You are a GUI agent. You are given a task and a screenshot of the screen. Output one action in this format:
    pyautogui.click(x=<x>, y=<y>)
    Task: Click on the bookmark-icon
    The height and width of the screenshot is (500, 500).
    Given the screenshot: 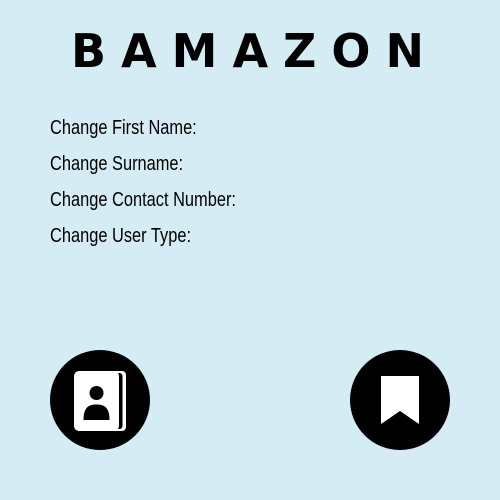 What is the action you would take?
    pyautogui.click(x=400, y=400)
    